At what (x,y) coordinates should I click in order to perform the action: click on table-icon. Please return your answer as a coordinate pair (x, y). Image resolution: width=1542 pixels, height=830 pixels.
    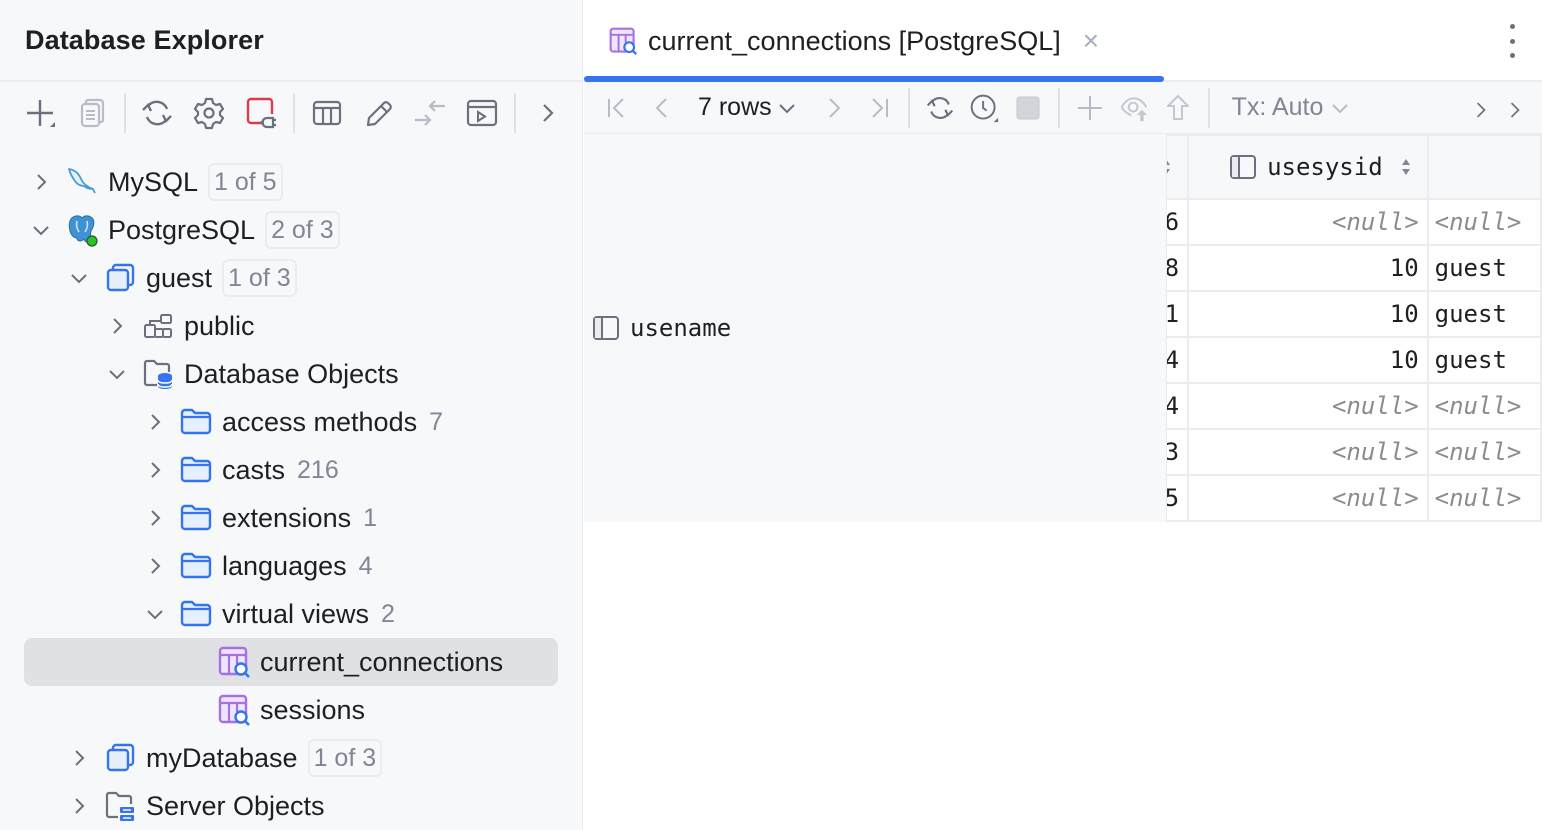
    Looking at the image, I should click on (326, 113).